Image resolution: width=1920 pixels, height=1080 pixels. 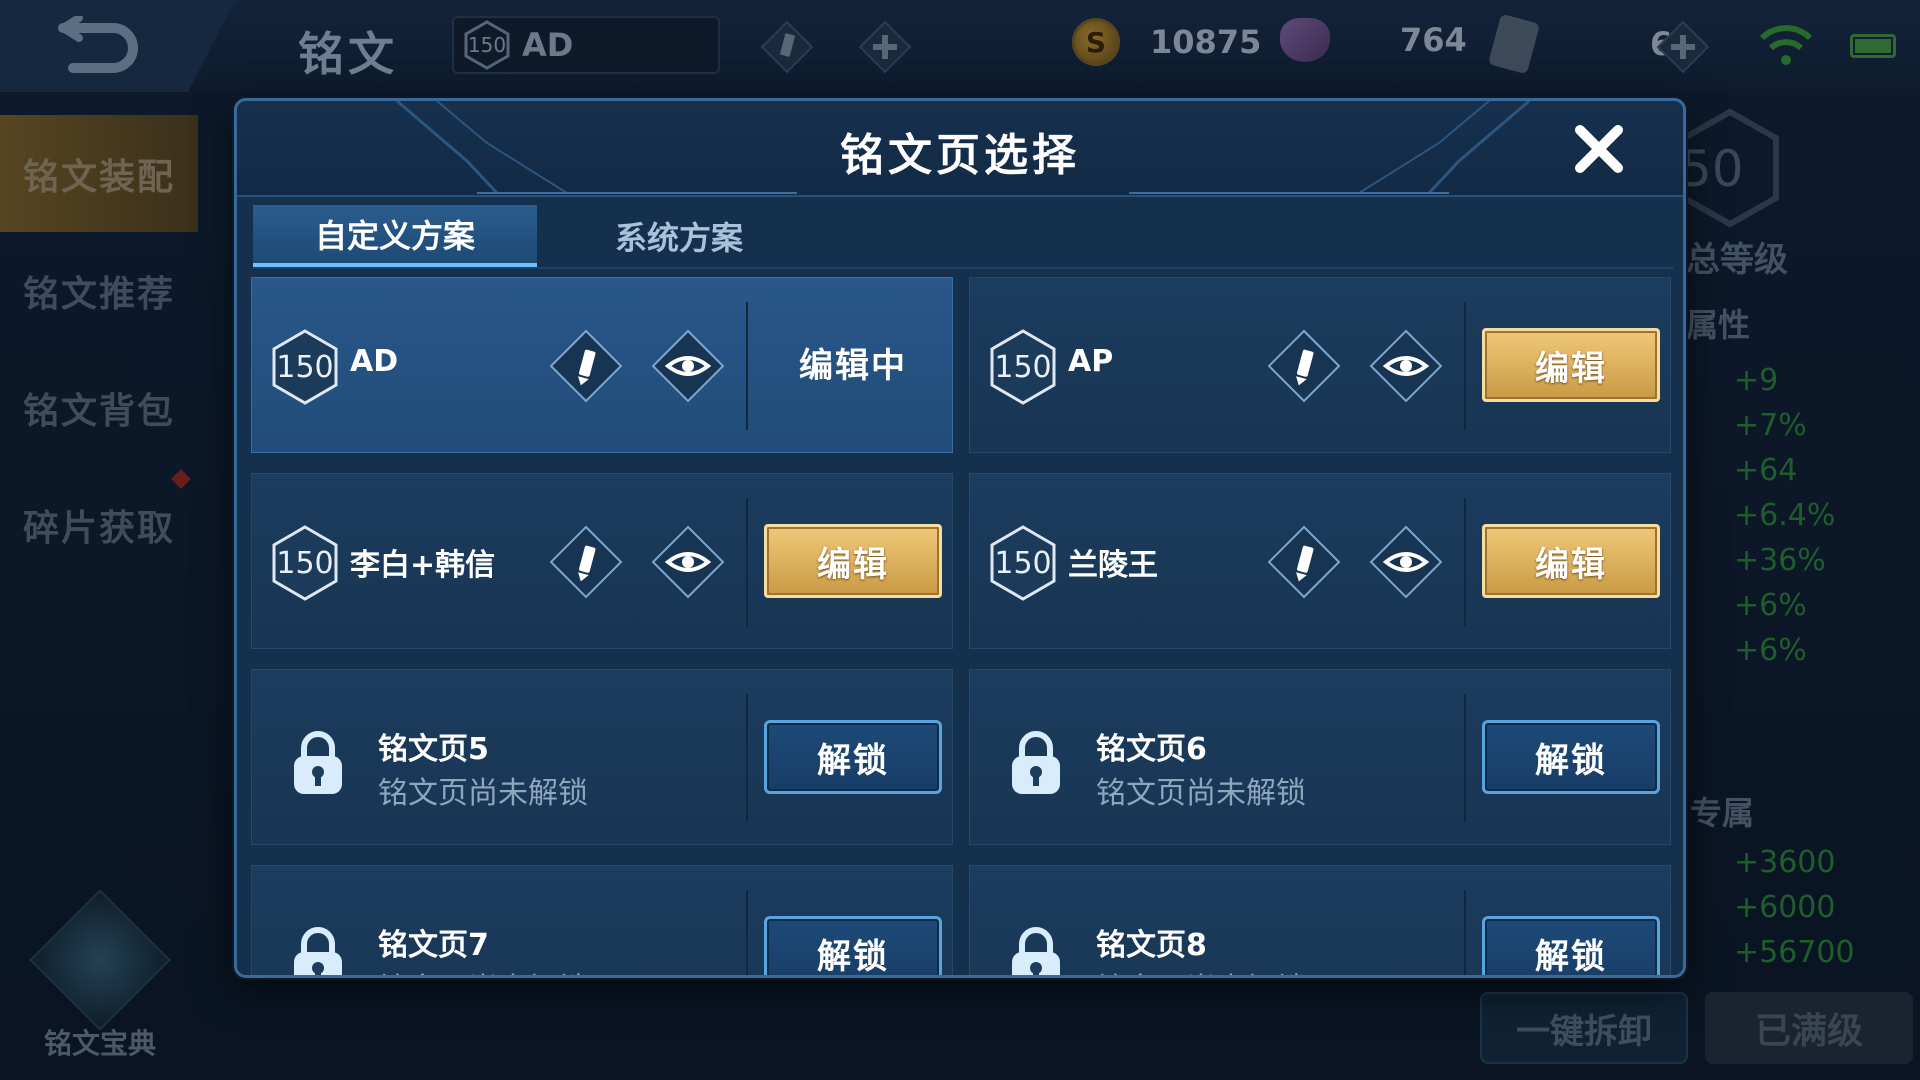 What do you see at coordinates (1737, 260) in the screenshot?
I see `total-level-label: 总等级` at bounding box center [1737, 260].